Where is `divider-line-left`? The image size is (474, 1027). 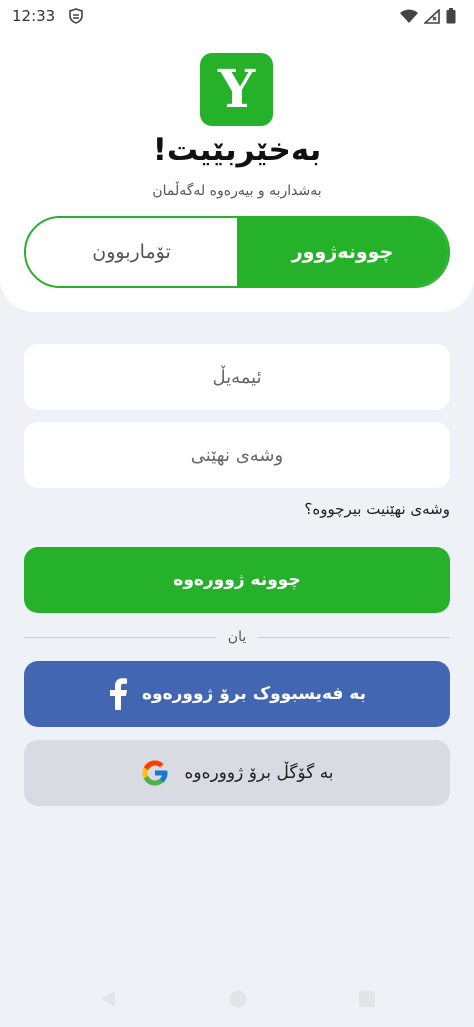
divider-line-left is located at coordinates (120, 637).